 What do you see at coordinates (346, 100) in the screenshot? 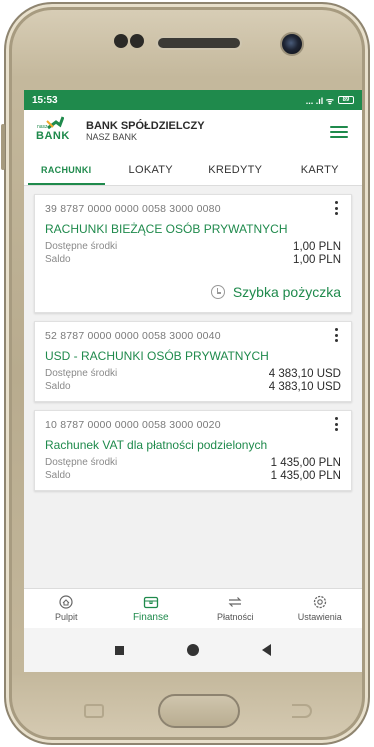
I see `battery-icon: 89` at bounding box center [346, 100].